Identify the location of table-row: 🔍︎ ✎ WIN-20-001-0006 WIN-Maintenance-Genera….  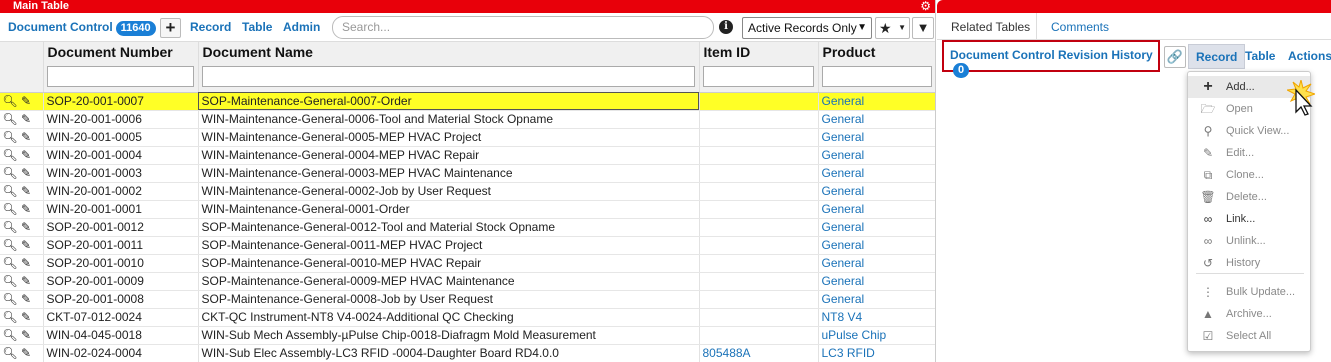
(467, 119).